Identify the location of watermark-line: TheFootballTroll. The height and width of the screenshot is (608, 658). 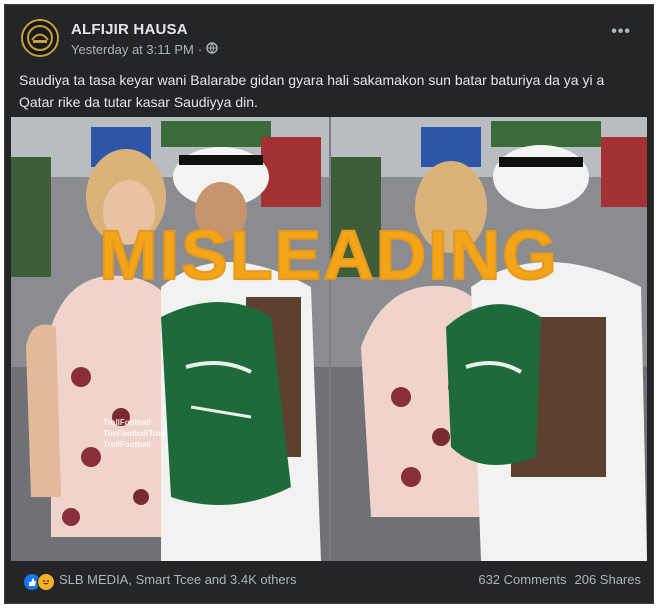
(134, 433).